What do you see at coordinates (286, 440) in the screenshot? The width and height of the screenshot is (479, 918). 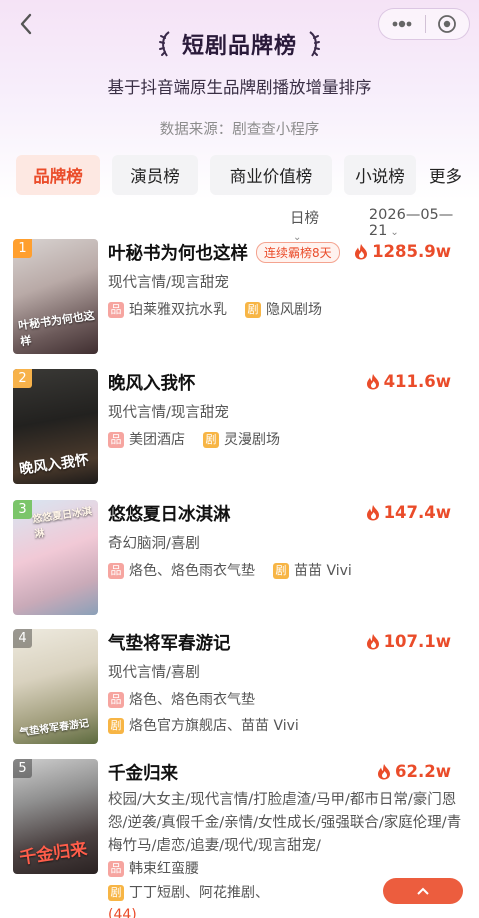 I see `sponsor-line: 品 美团酒店 剧 灵漫剧场` at bounding box center [286, 440].